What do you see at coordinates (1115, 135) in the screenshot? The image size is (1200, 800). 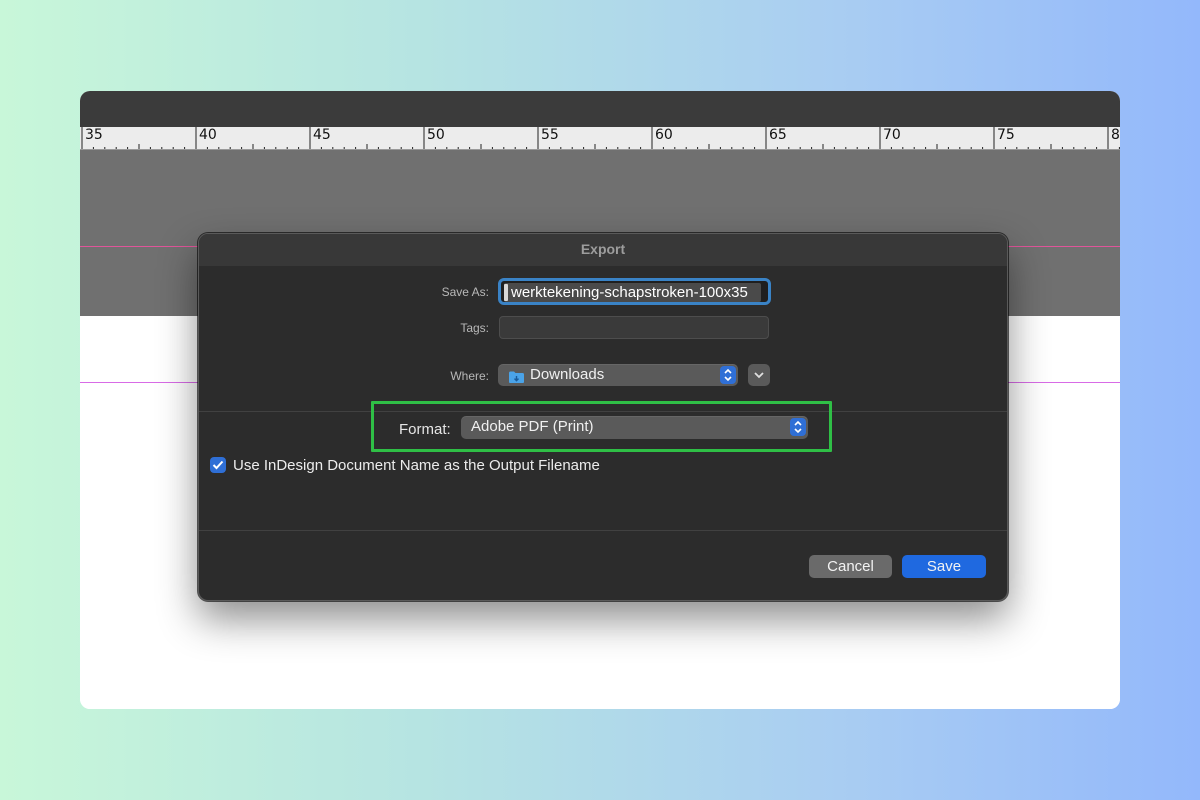 I see `ruler-number: 8` at bounding box center [1115, 135].